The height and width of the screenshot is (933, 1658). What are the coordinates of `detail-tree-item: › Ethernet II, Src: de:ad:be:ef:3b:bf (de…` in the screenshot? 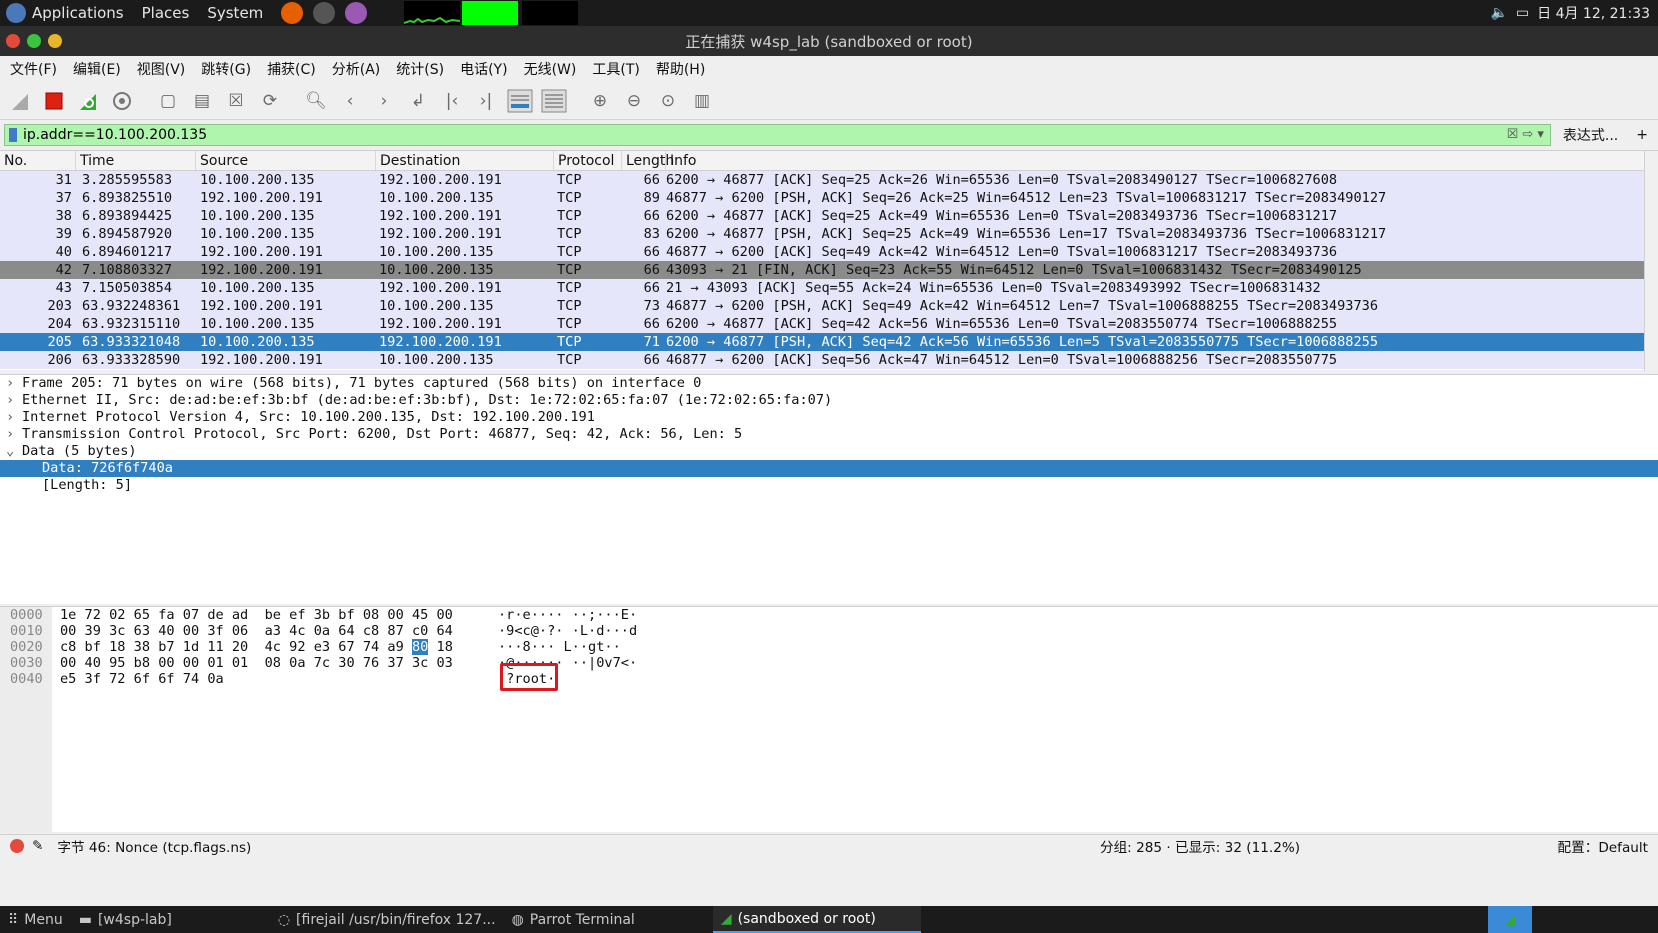 It's located at (829, 400).